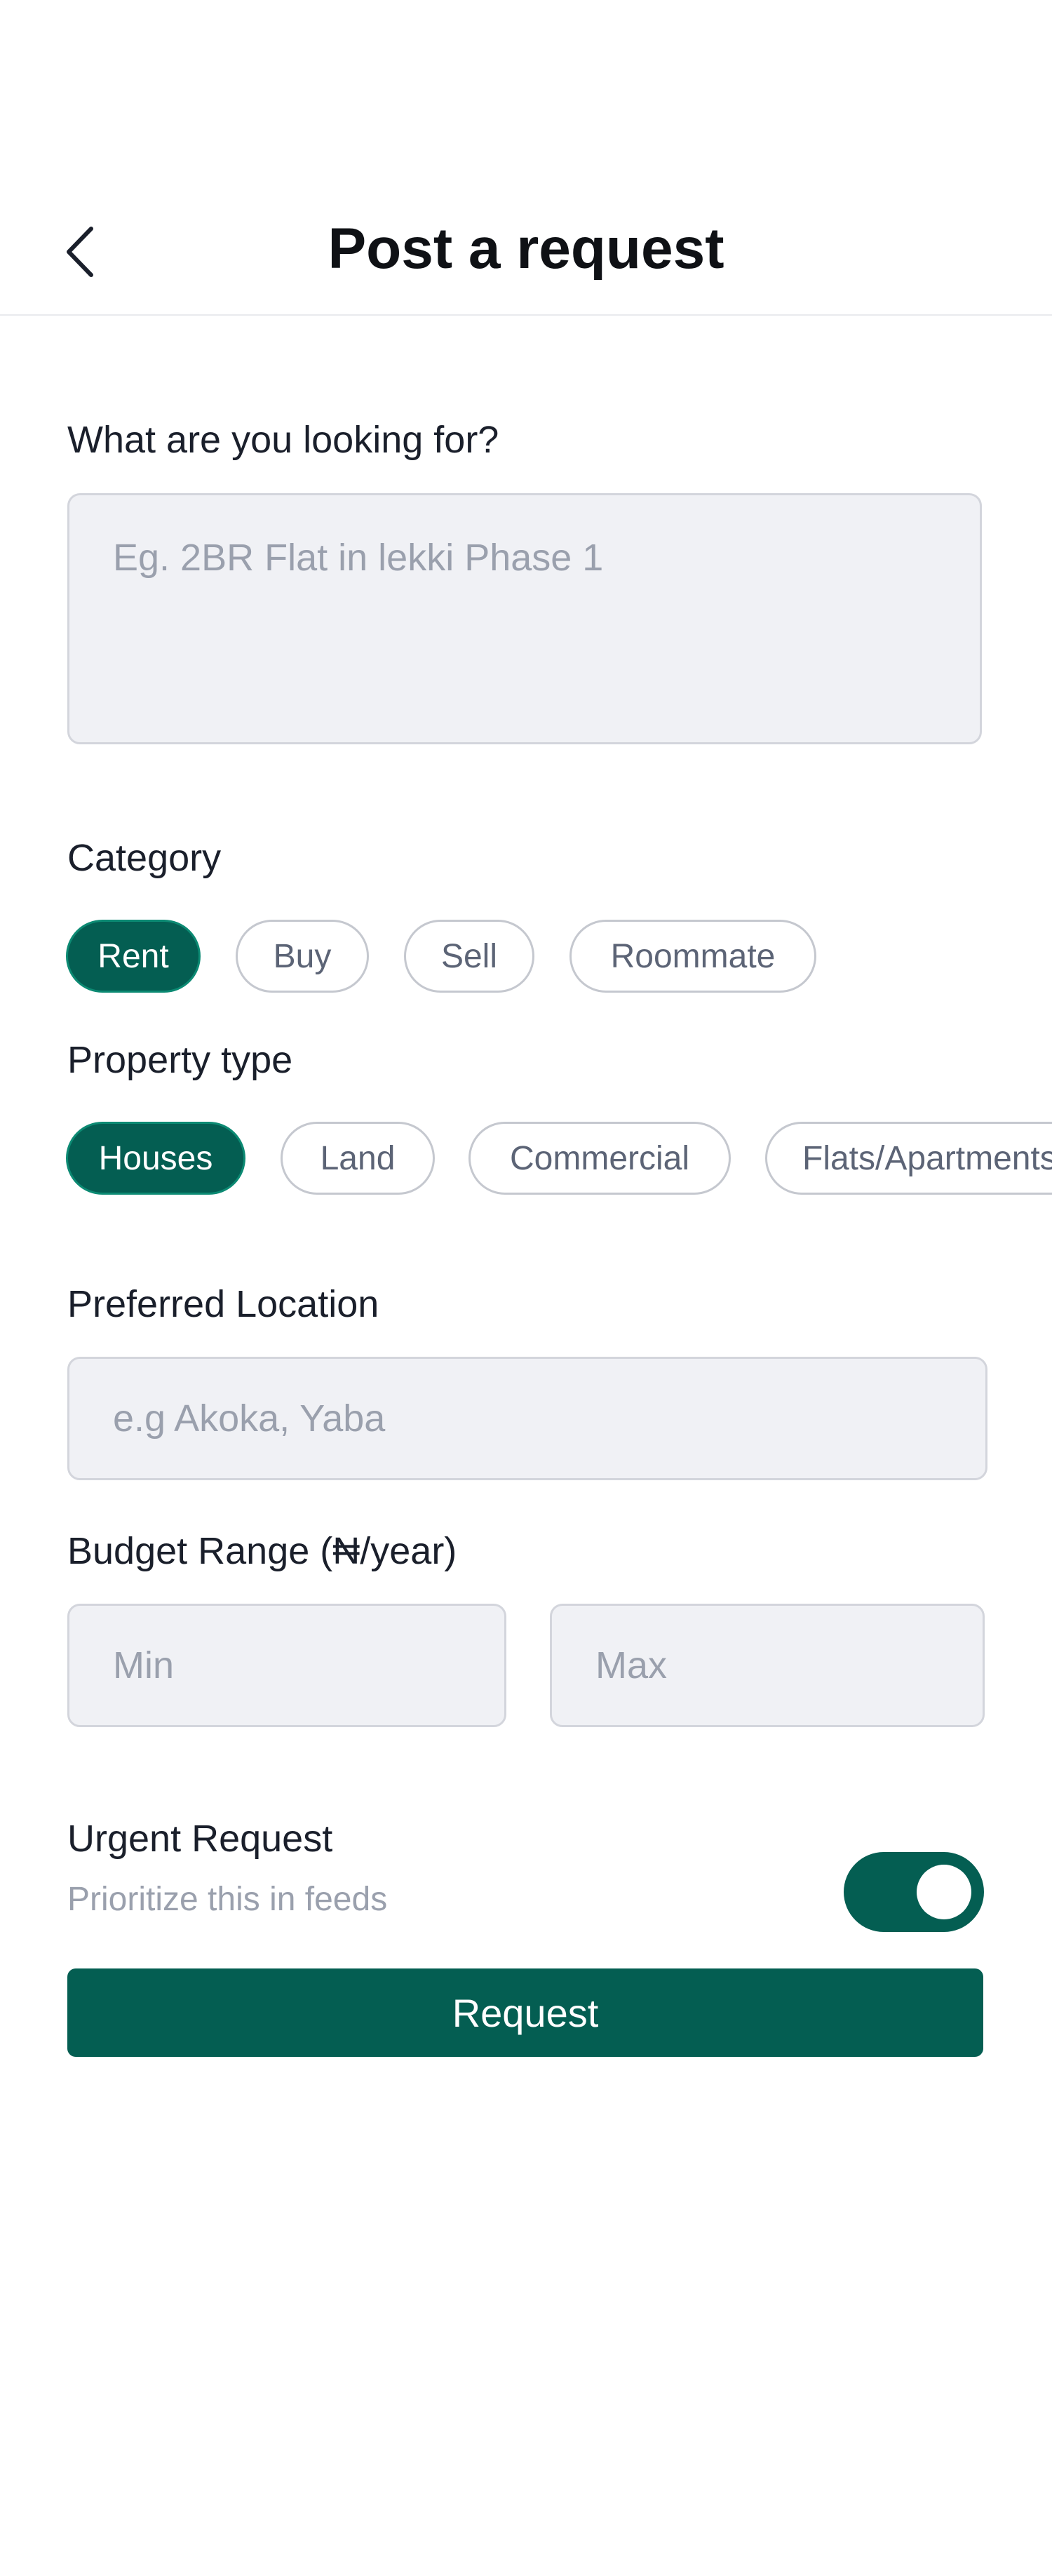  What do you see at coordinates (693, 956) in the screenshot?
I see `category-chip-roommate: Roommate` at bounding box center [693, 956].